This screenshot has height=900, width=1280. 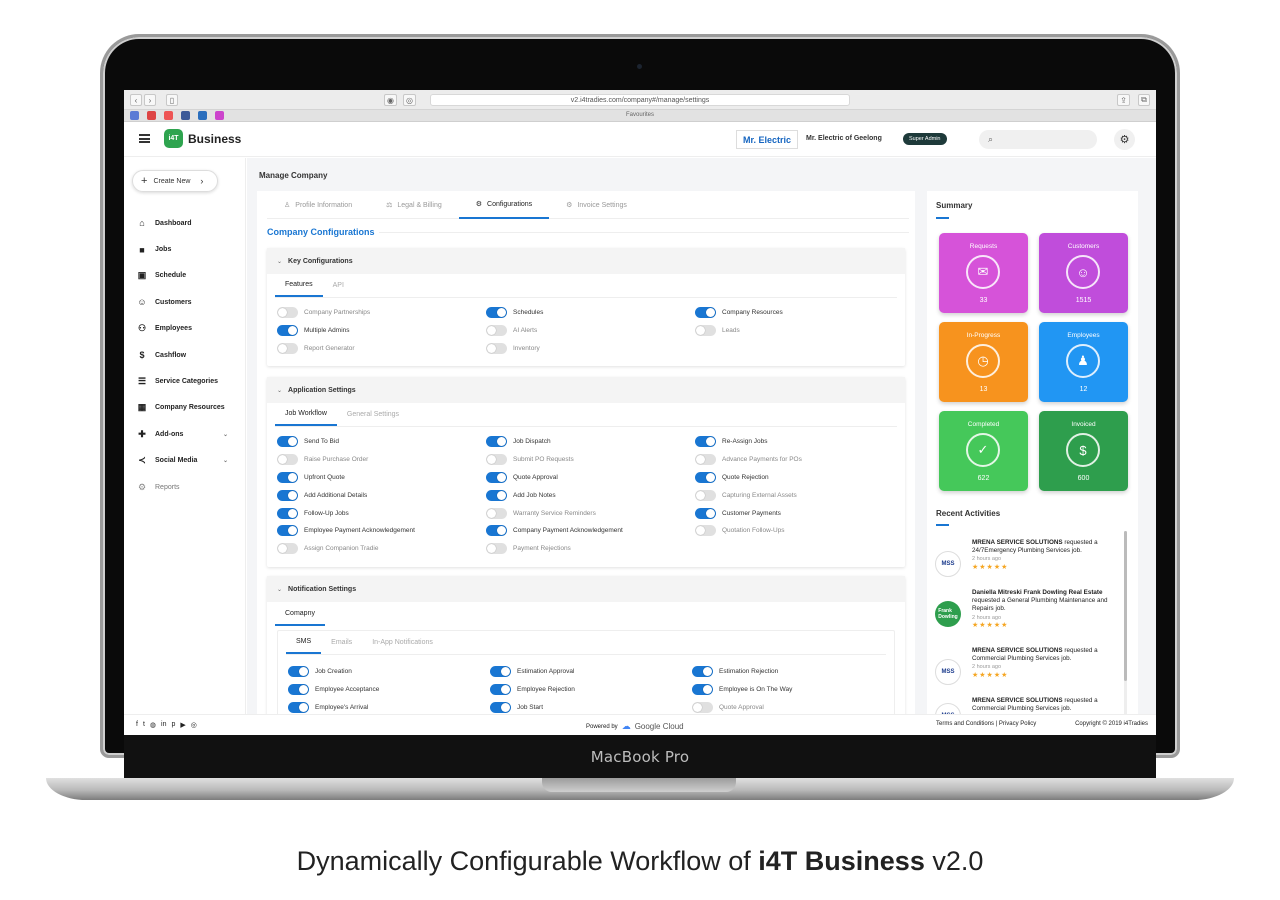 I want to click on toggle-row: Employee Rejection, so click(x=591, y=690).